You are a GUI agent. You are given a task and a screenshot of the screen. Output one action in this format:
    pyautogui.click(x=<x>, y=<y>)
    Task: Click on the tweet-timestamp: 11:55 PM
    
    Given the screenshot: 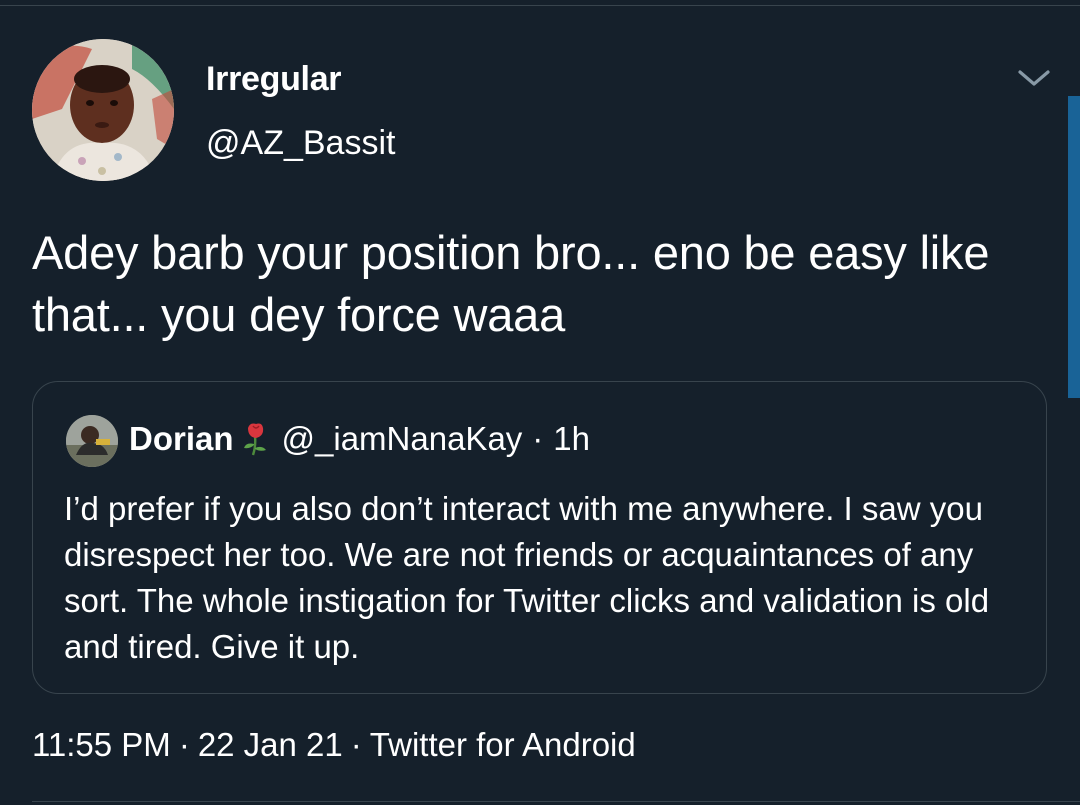 What is the action you would take?
    pyautogui.click(x=101, y=744)
    